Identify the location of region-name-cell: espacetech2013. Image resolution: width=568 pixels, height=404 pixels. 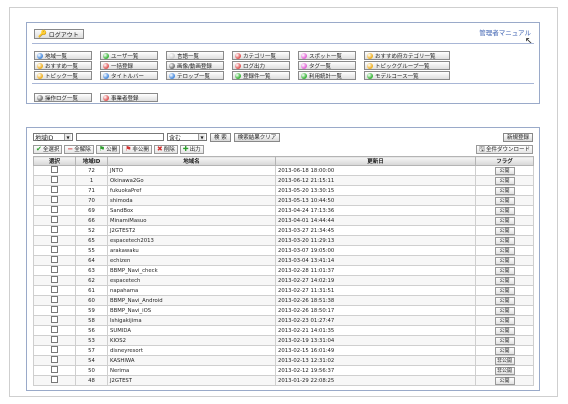
(191, 240).